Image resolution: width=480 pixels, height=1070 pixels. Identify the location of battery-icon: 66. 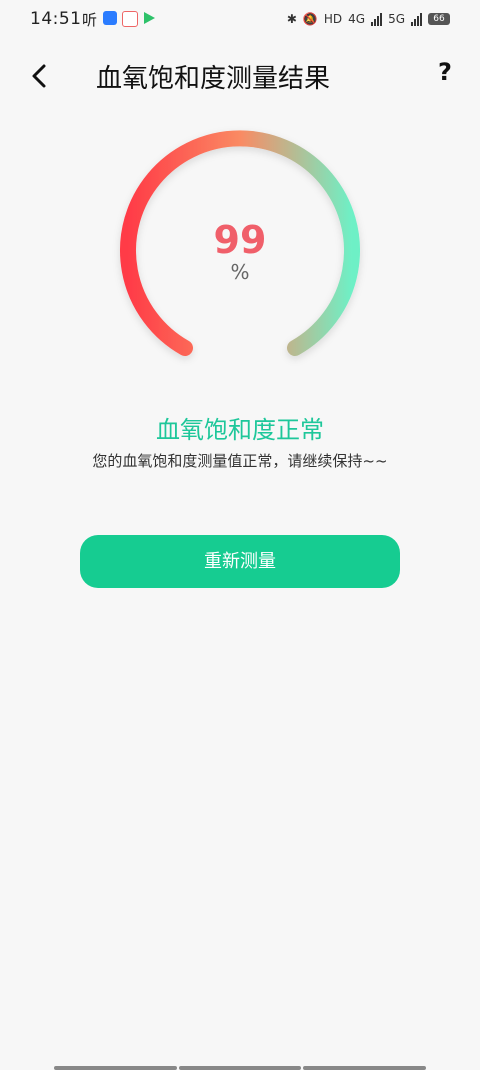
(439, 19).